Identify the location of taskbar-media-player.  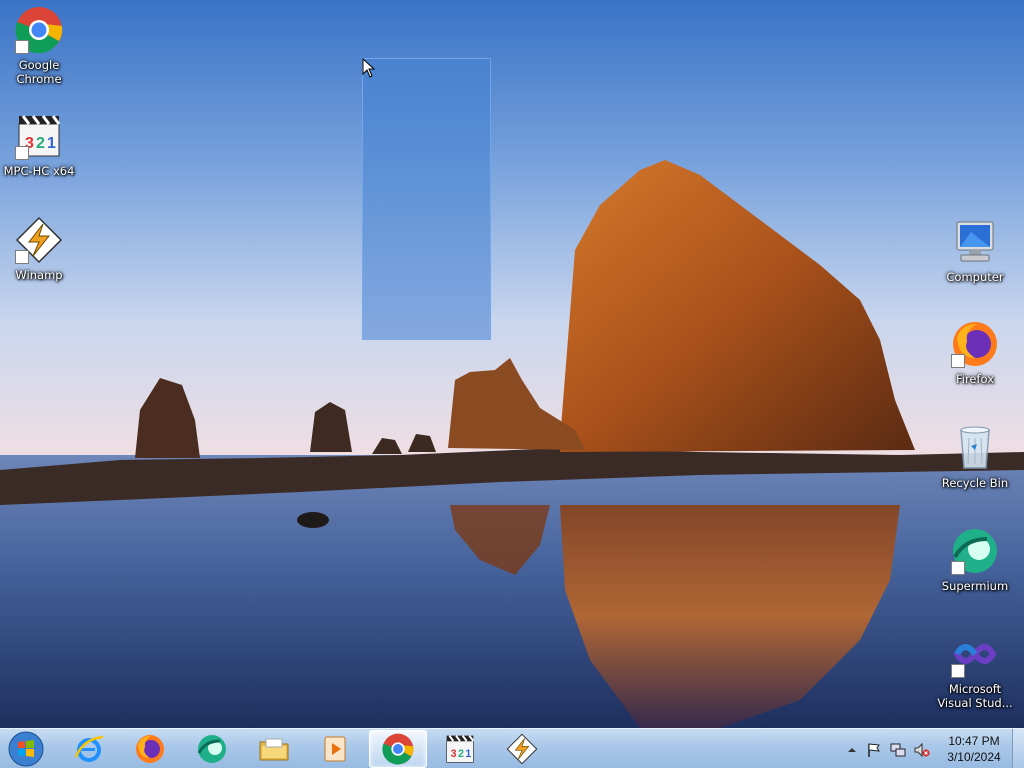
(335, 749).